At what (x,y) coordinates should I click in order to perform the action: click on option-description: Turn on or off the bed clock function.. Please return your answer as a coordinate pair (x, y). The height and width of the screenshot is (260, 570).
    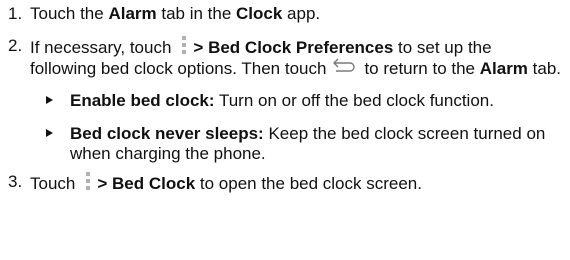
    Looking at the image, I should click on (354, 100).